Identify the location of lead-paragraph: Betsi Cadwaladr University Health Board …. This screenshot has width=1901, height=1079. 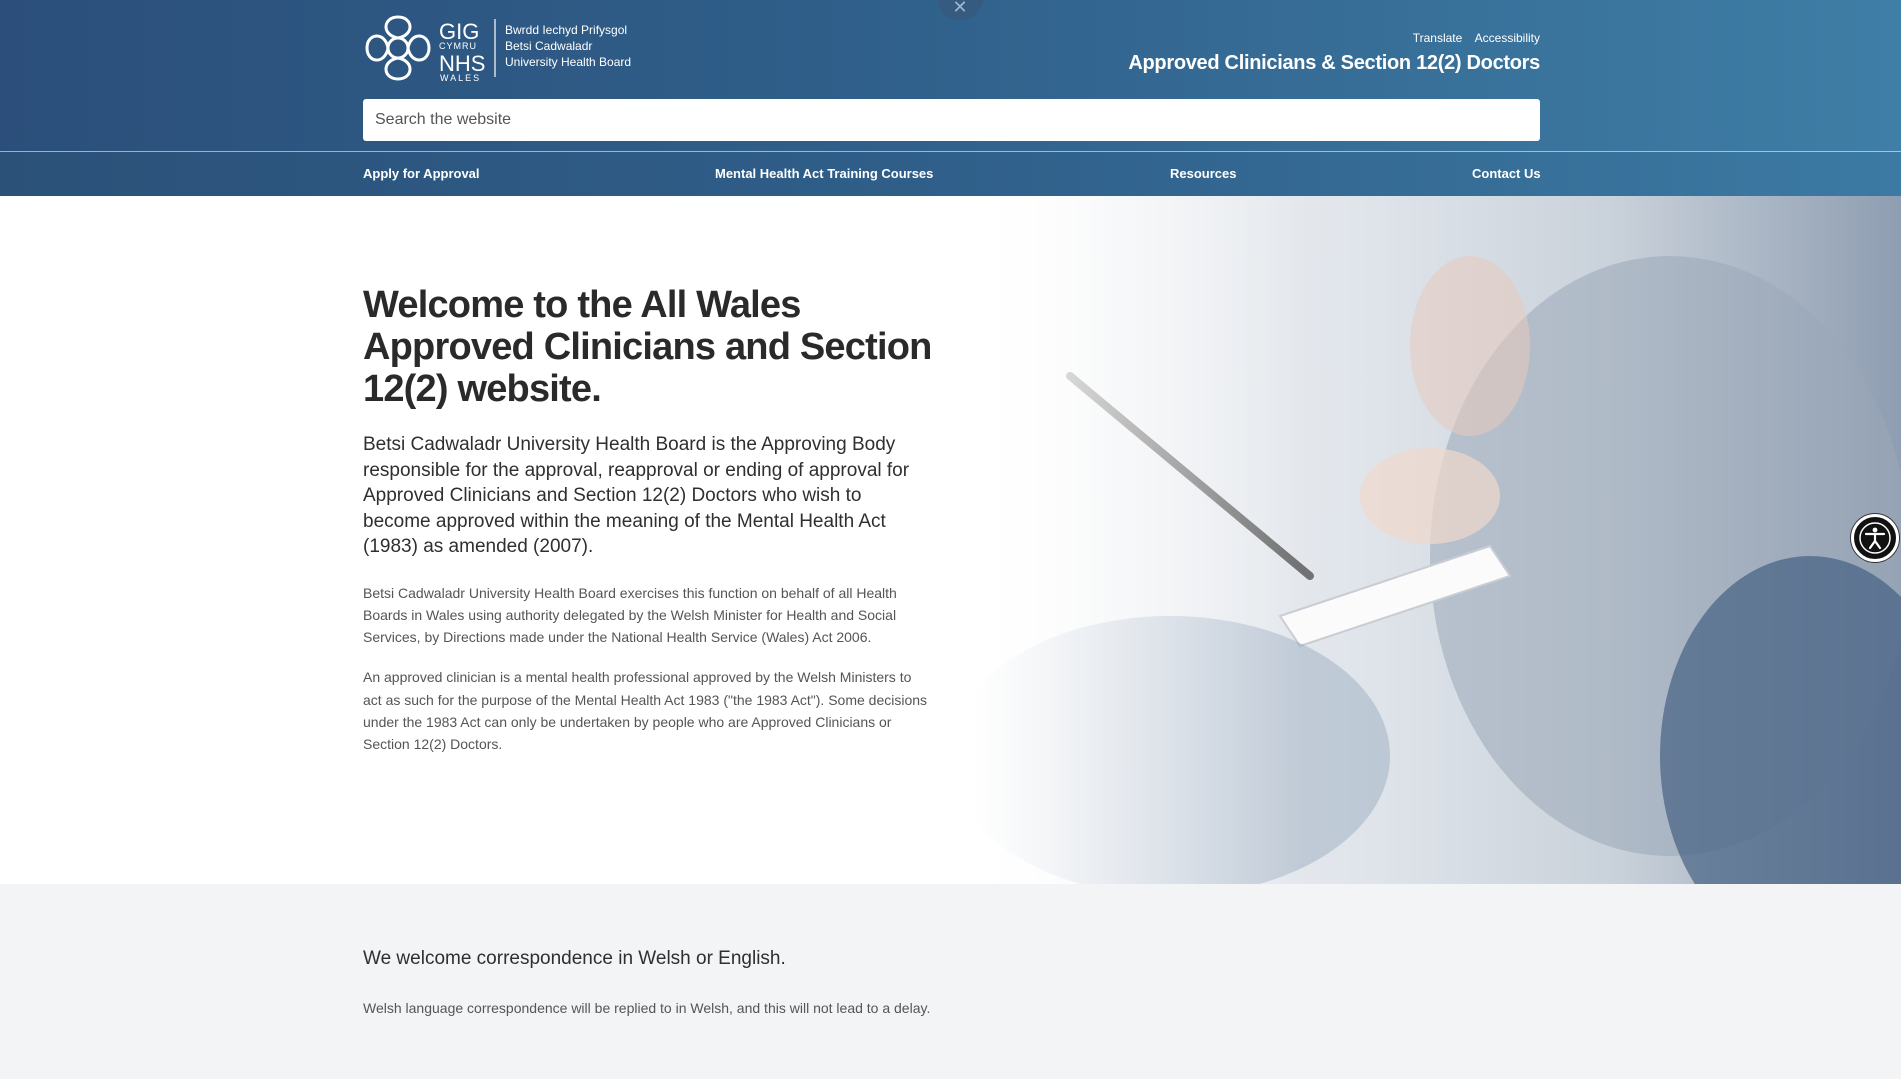
(636, 495).